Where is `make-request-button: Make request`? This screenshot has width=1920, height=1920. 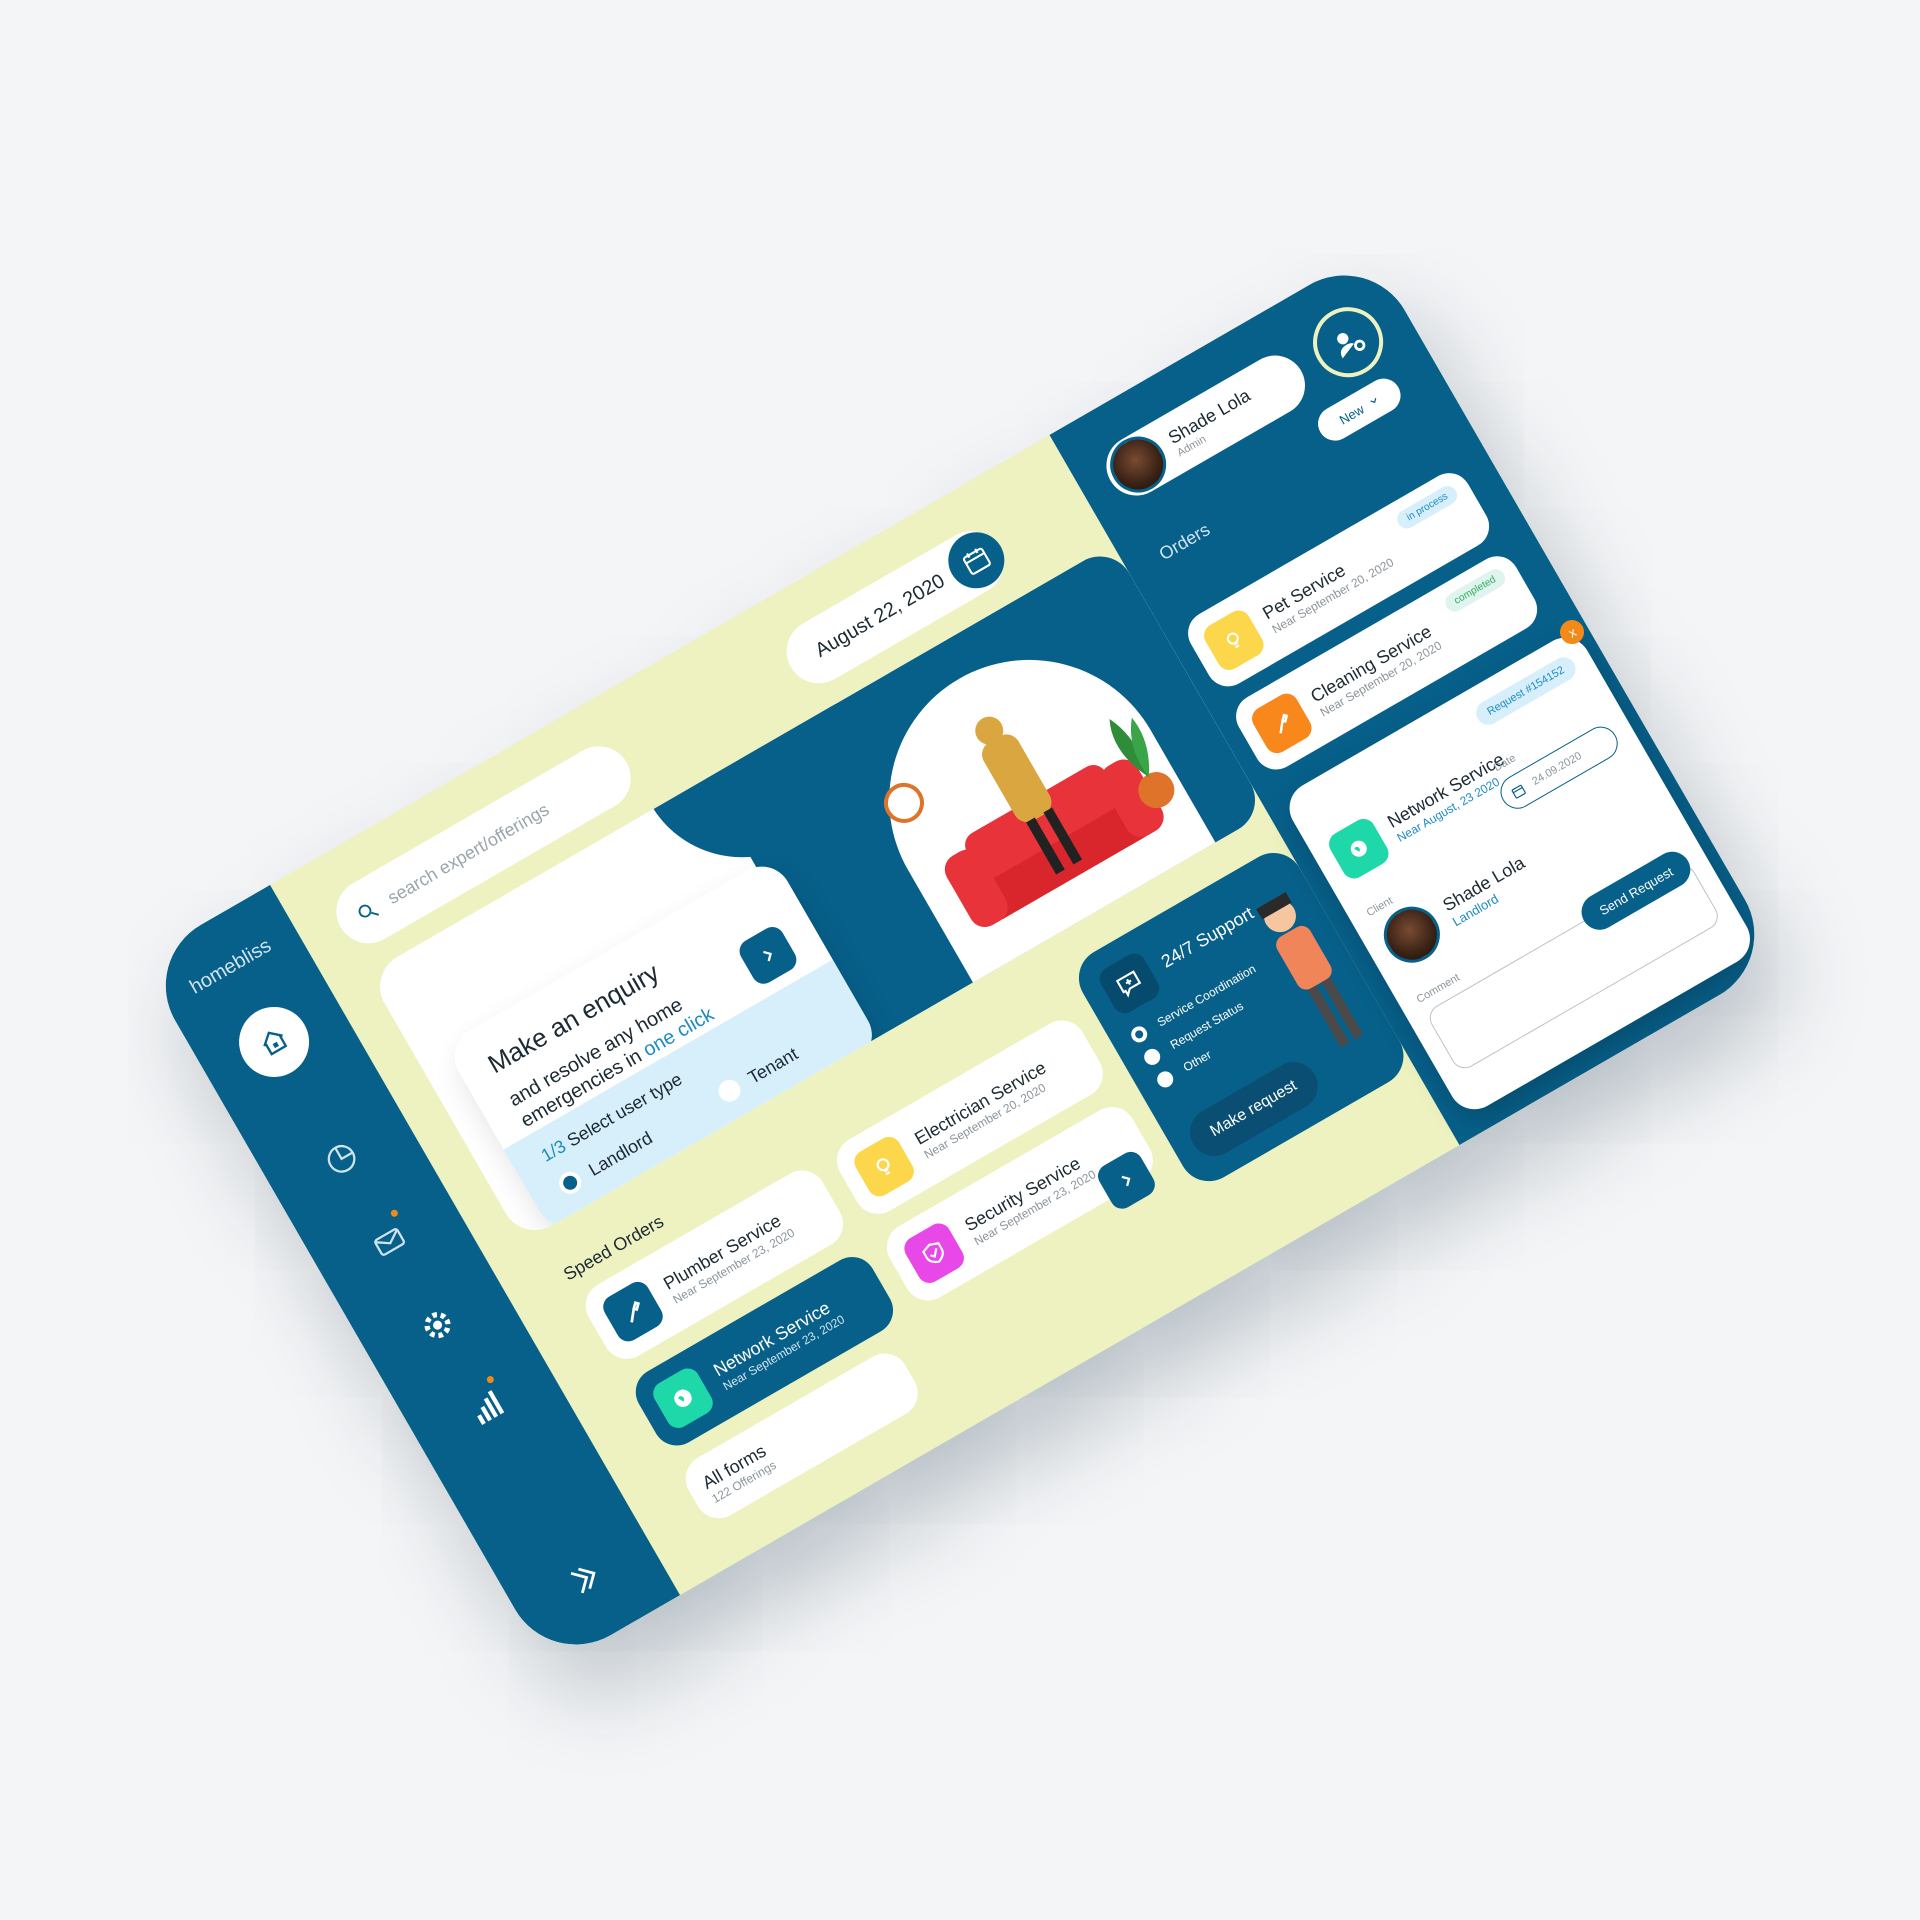
make-request-button: Make request is located at coordinates (1254, 1109).